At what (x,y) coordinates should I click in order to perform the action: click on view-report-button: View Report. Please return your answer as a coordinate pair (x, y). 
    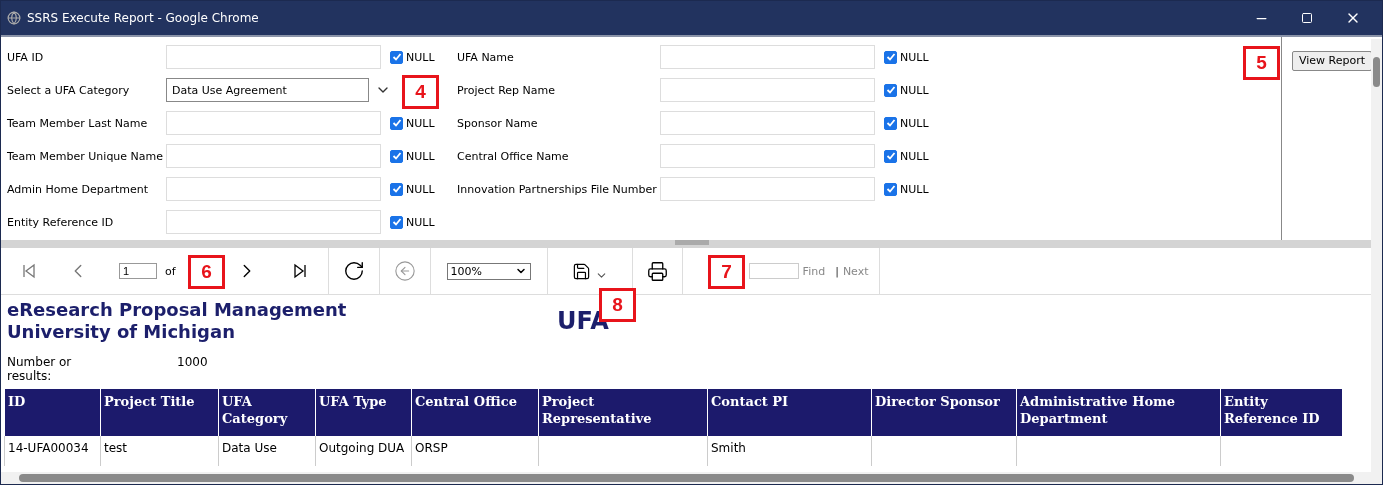
    Looking at the image, I should click on (1332, 60).